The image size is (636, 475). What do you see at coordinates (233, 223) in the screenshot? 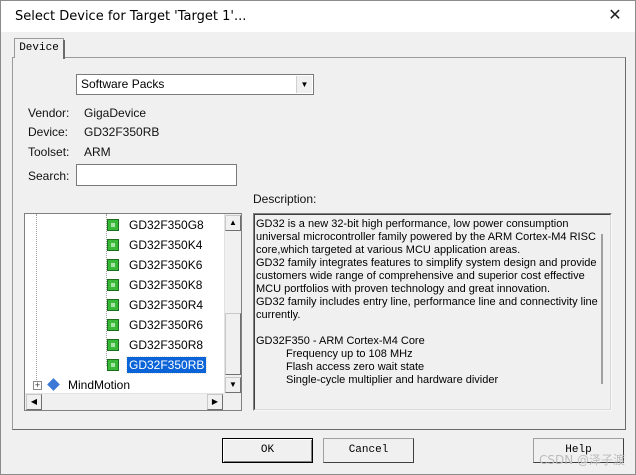
I see `scroll-up-icon: ▲` at bounding box center [233, 223].